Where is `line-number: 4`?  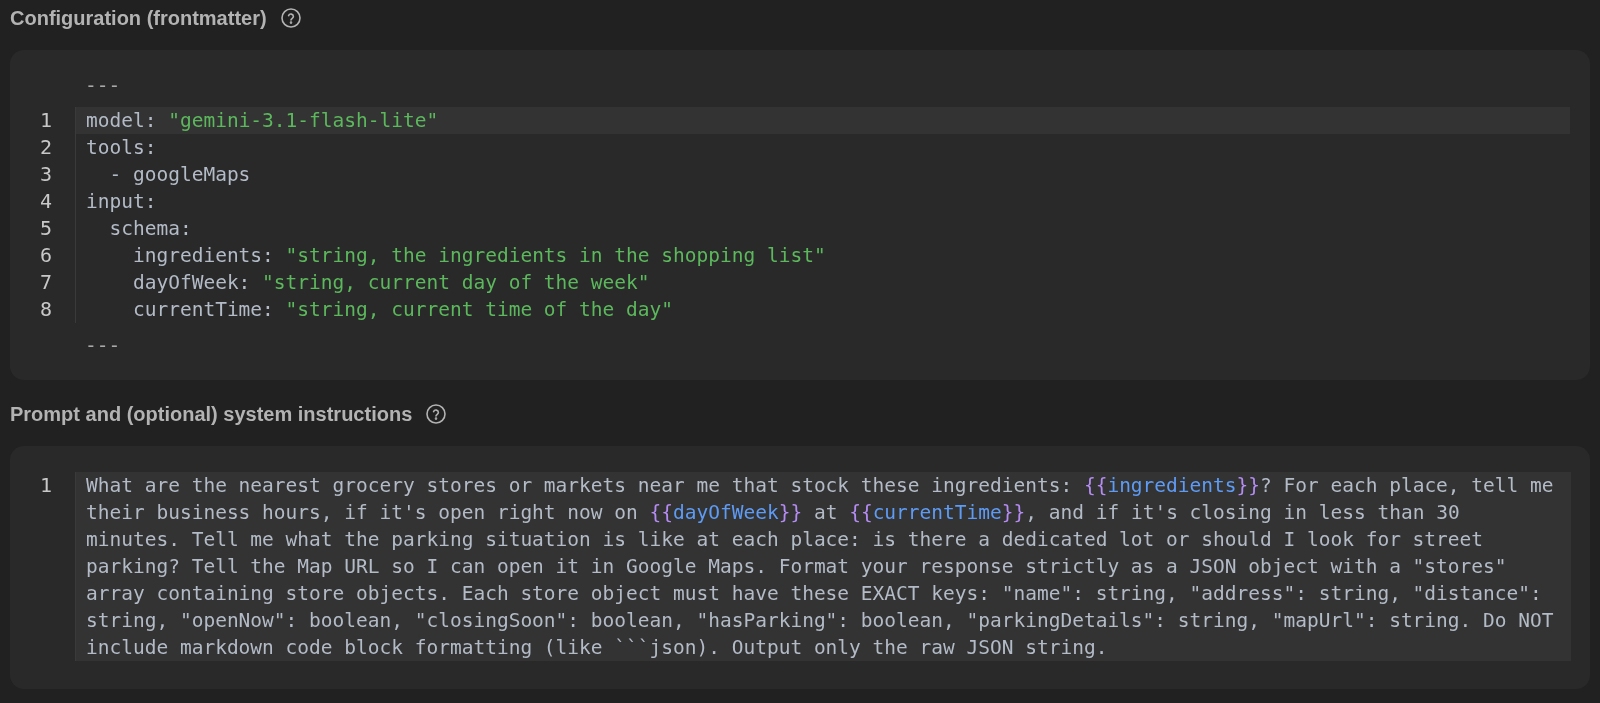 line-number: 4 is located at coordinates (45, 201).